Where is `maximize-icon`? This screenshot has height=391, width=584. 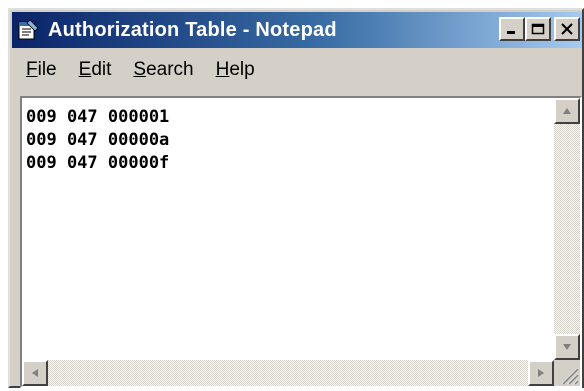 maximize-icon is located at coordinates (538, 29).